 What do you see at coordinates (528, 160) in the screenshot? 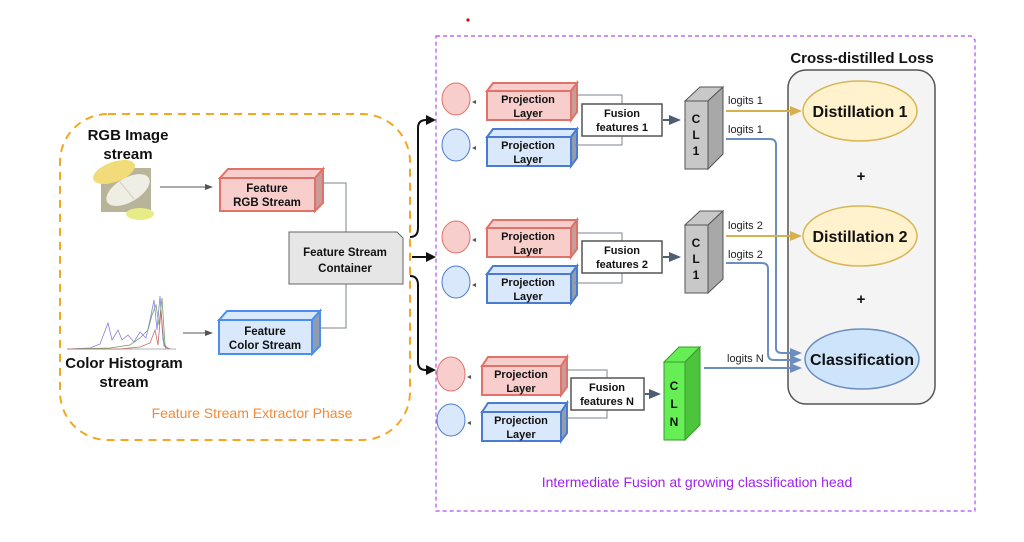
I see `projection-label-blue-1-line2: Layer` at bounding box center [528, 160].